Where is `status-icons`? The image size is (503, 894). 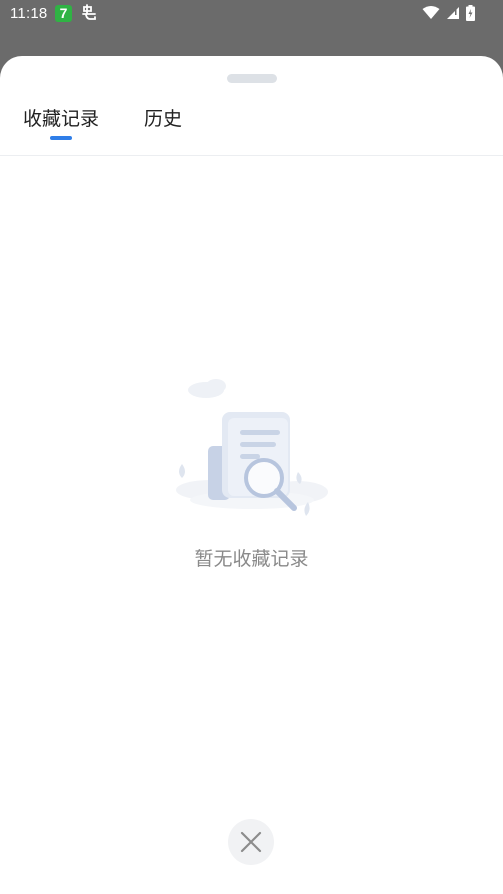 status-icons is located at coordinates (448, 13).